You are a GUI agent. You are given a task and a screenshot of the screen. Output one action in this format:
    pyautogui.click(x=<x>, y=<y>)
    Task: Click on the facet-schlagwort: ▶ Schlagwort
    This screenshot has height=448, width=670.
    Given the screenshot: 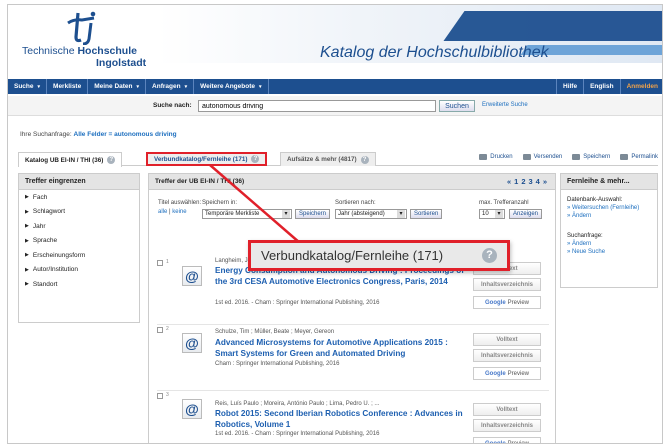 What is the action you would take?
    pyautogui.click(x=79, y=212)
    